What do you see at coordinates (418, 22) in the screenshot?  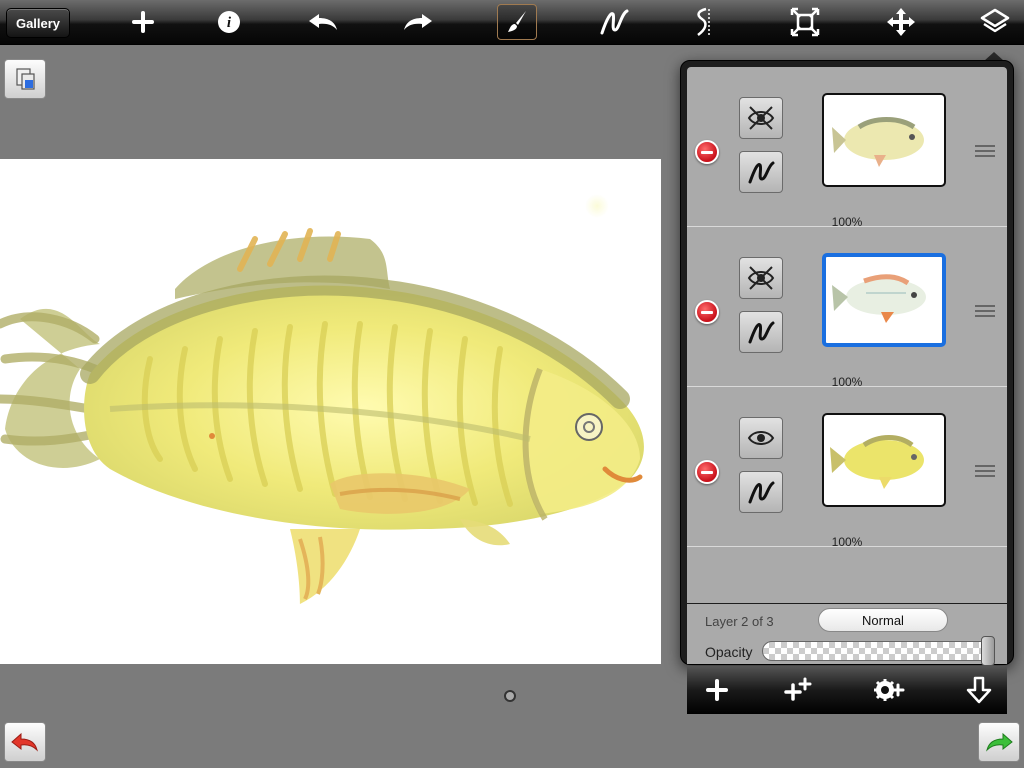 I see `redo-icon` at bounding box center [418, 22].